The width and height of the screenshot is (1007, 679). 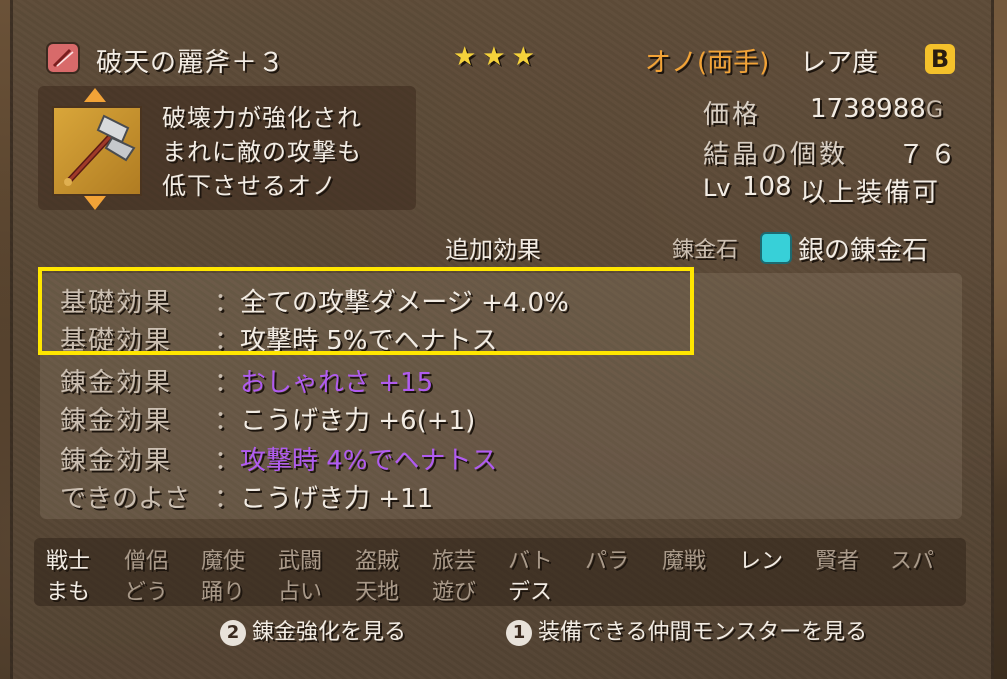 I want to click on price-value: 1738988, so click(x=868, y=109).